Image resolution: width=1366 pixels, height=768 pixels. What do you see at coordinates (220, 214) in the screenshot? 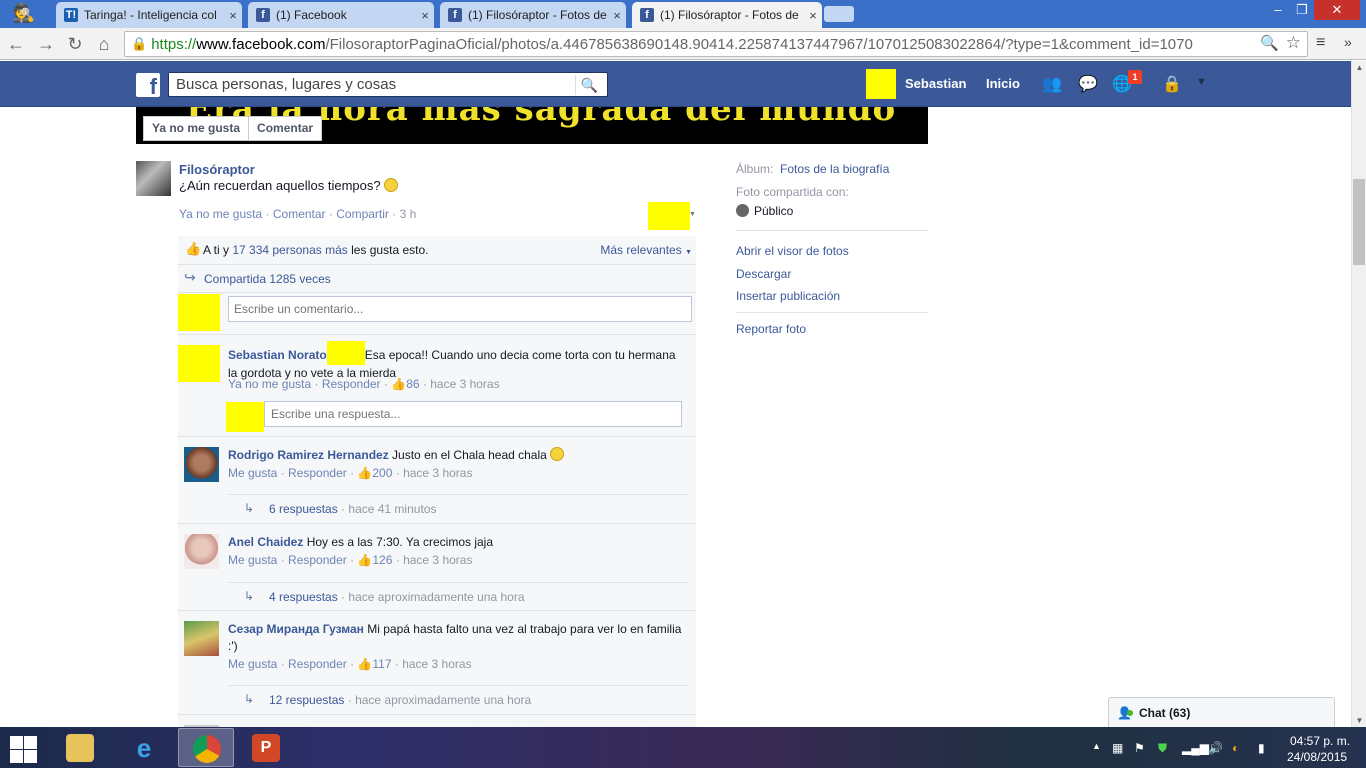
I see `post-unlike-link: Ya no me gusta` at bounding box center [220, 214].